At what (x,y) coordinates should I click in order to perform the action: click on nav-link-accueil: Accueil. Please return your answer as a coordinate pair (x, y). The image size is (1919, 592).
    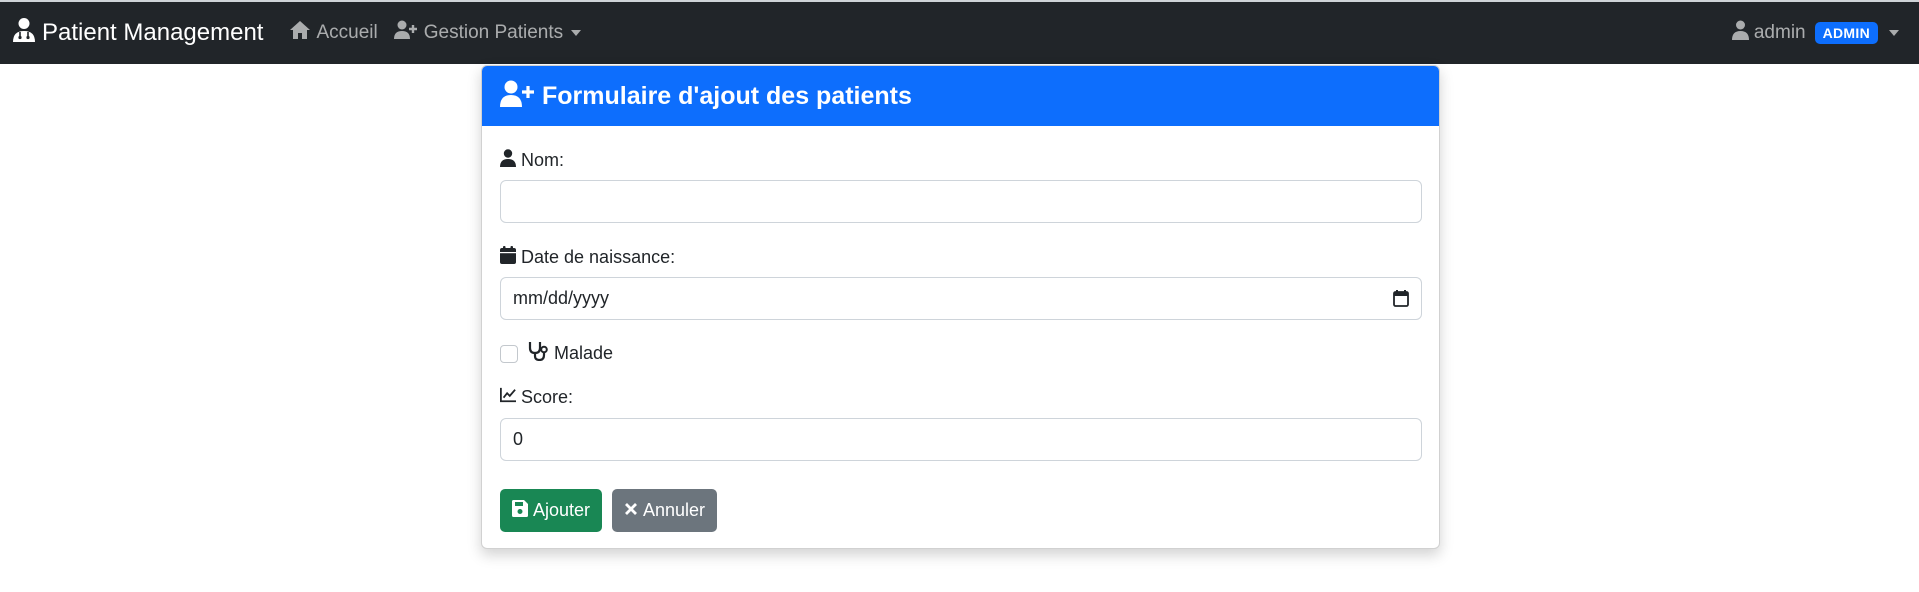
    Looking at the image, I should click on (333, 33).